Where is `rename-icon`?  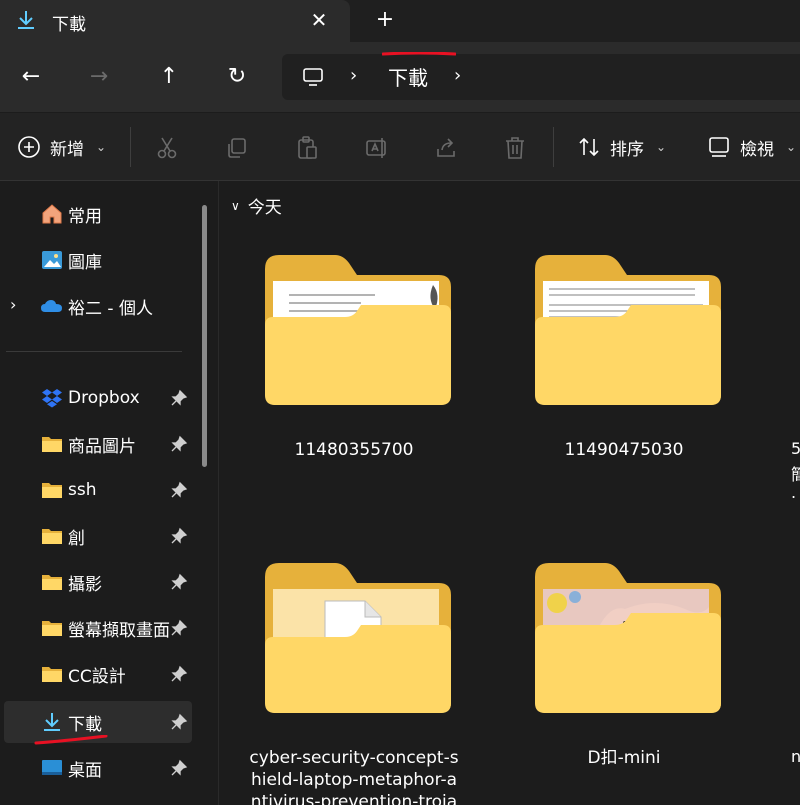
rename-icon is located at coordinates (377, 148).